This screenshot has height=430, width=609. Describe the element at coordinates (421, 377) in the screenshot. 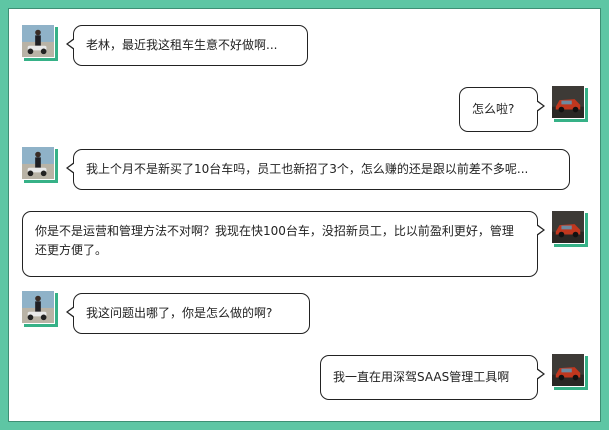

I see `message-text: 我一直在用深驾SAAS管理工具啊` at that location.